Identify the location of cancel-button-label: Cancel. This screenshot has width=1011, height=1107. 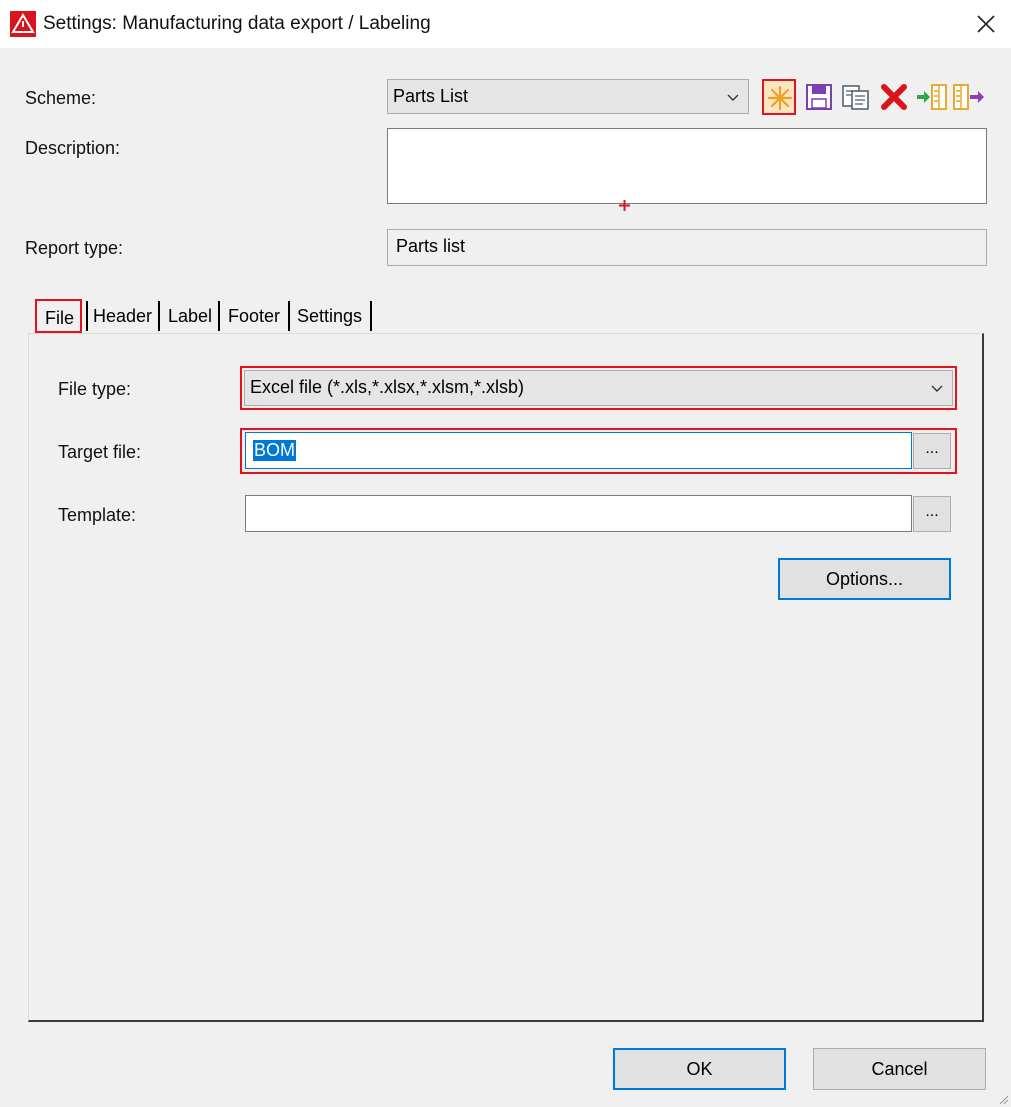
(899, 1069).